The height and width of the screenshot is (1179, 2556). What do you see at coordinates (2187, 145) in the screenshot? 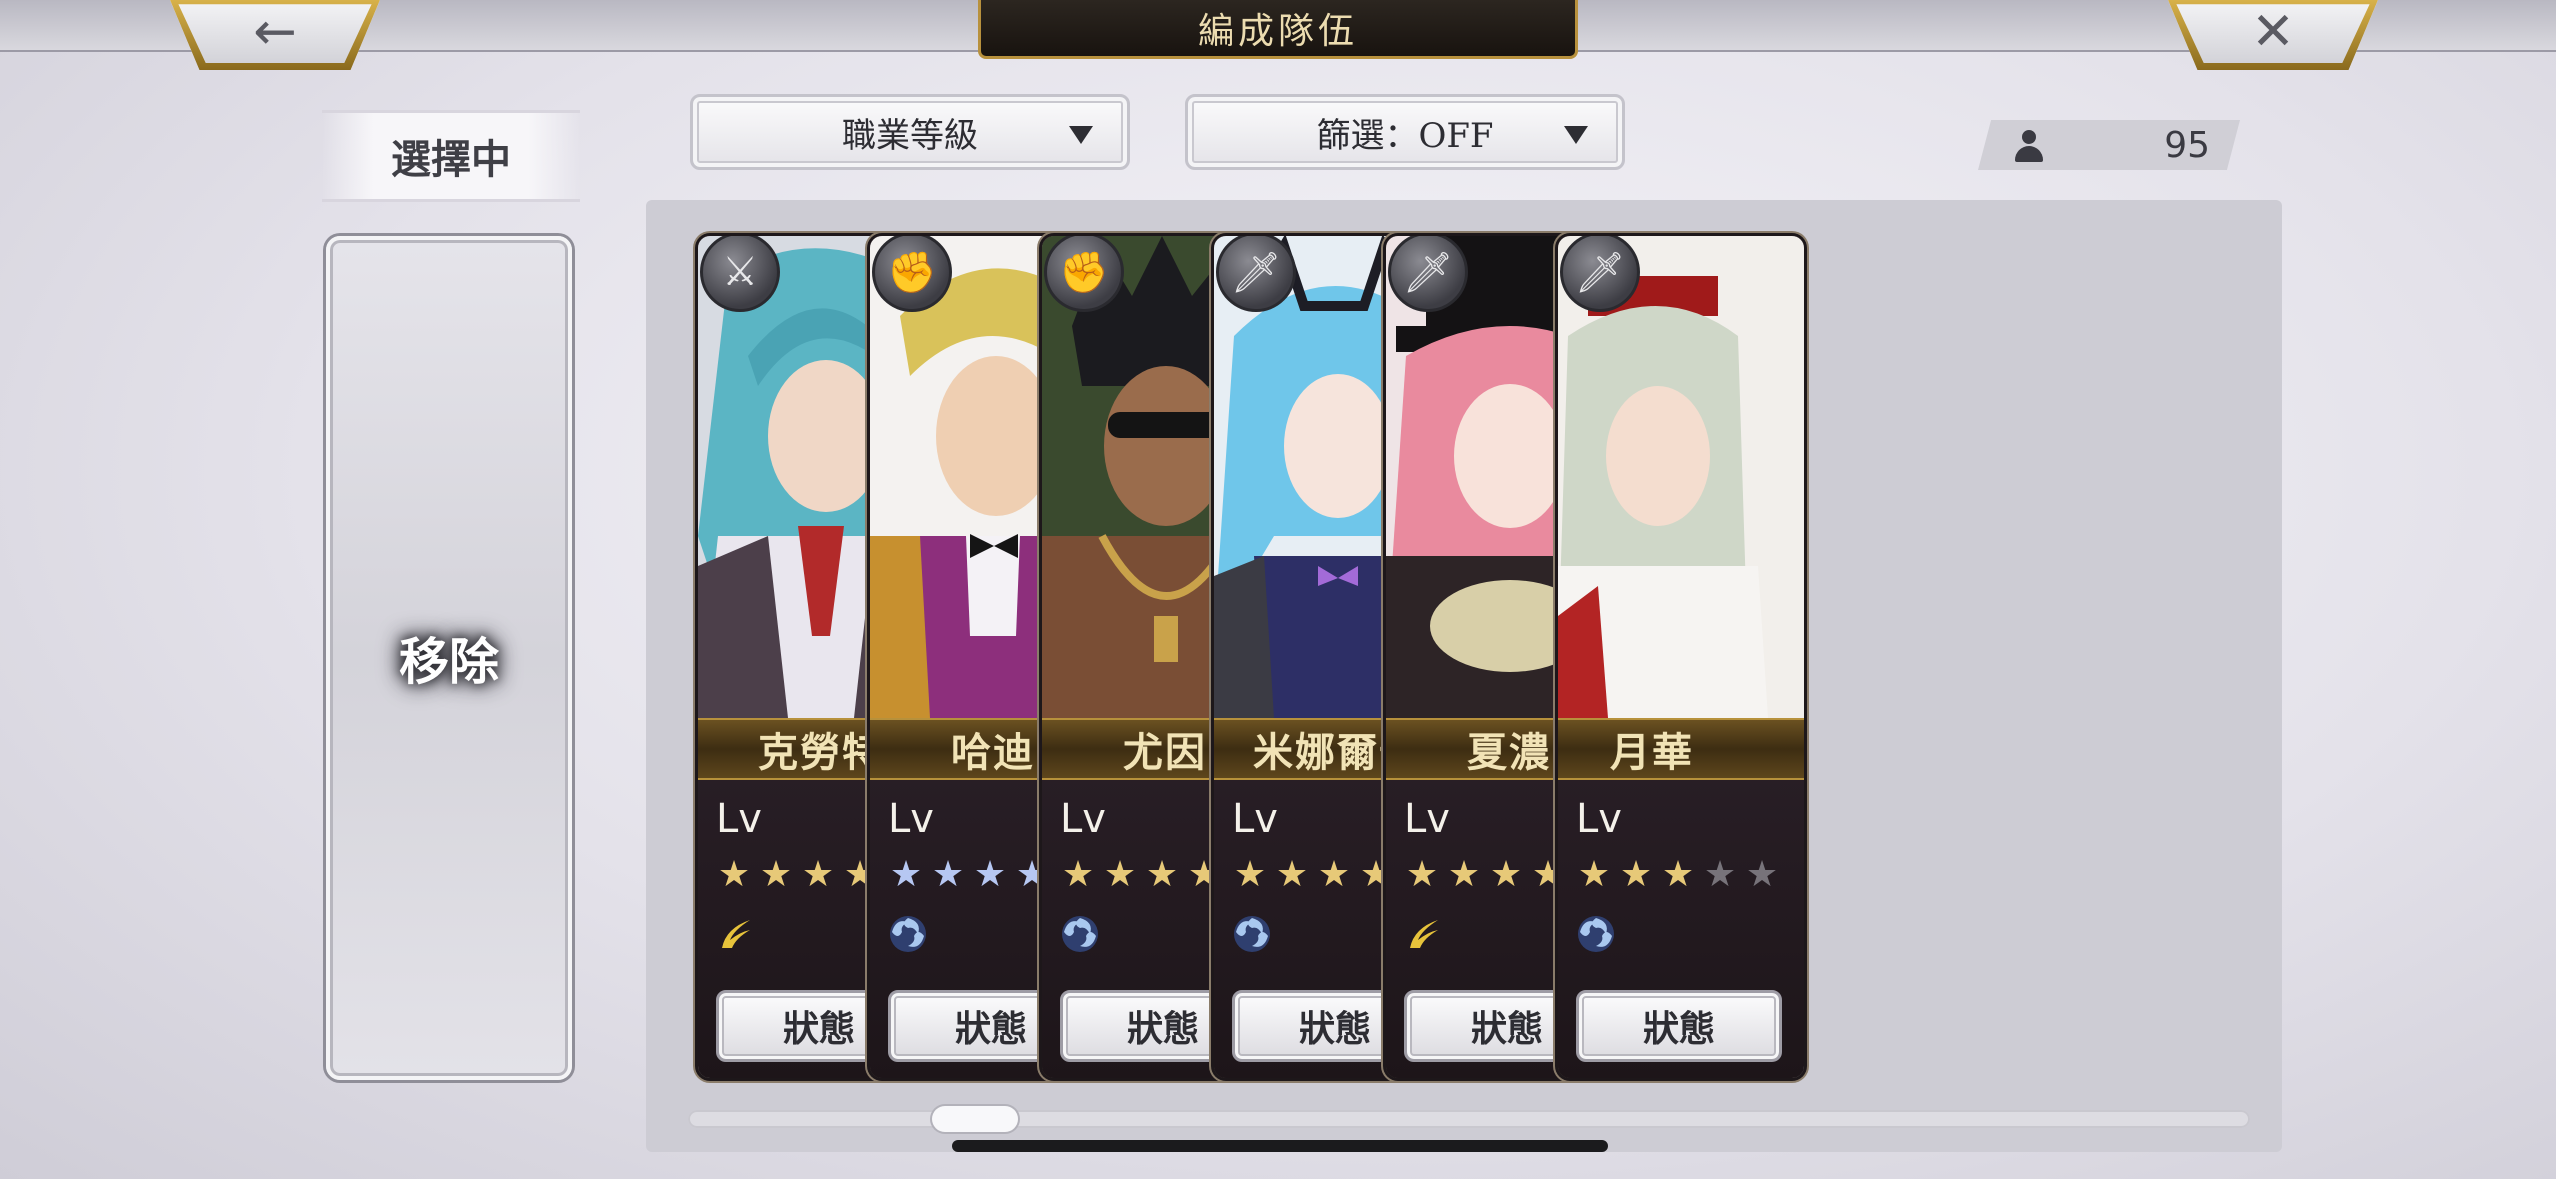
I see `roster-count: 95` at bounding box center [2187, 145].